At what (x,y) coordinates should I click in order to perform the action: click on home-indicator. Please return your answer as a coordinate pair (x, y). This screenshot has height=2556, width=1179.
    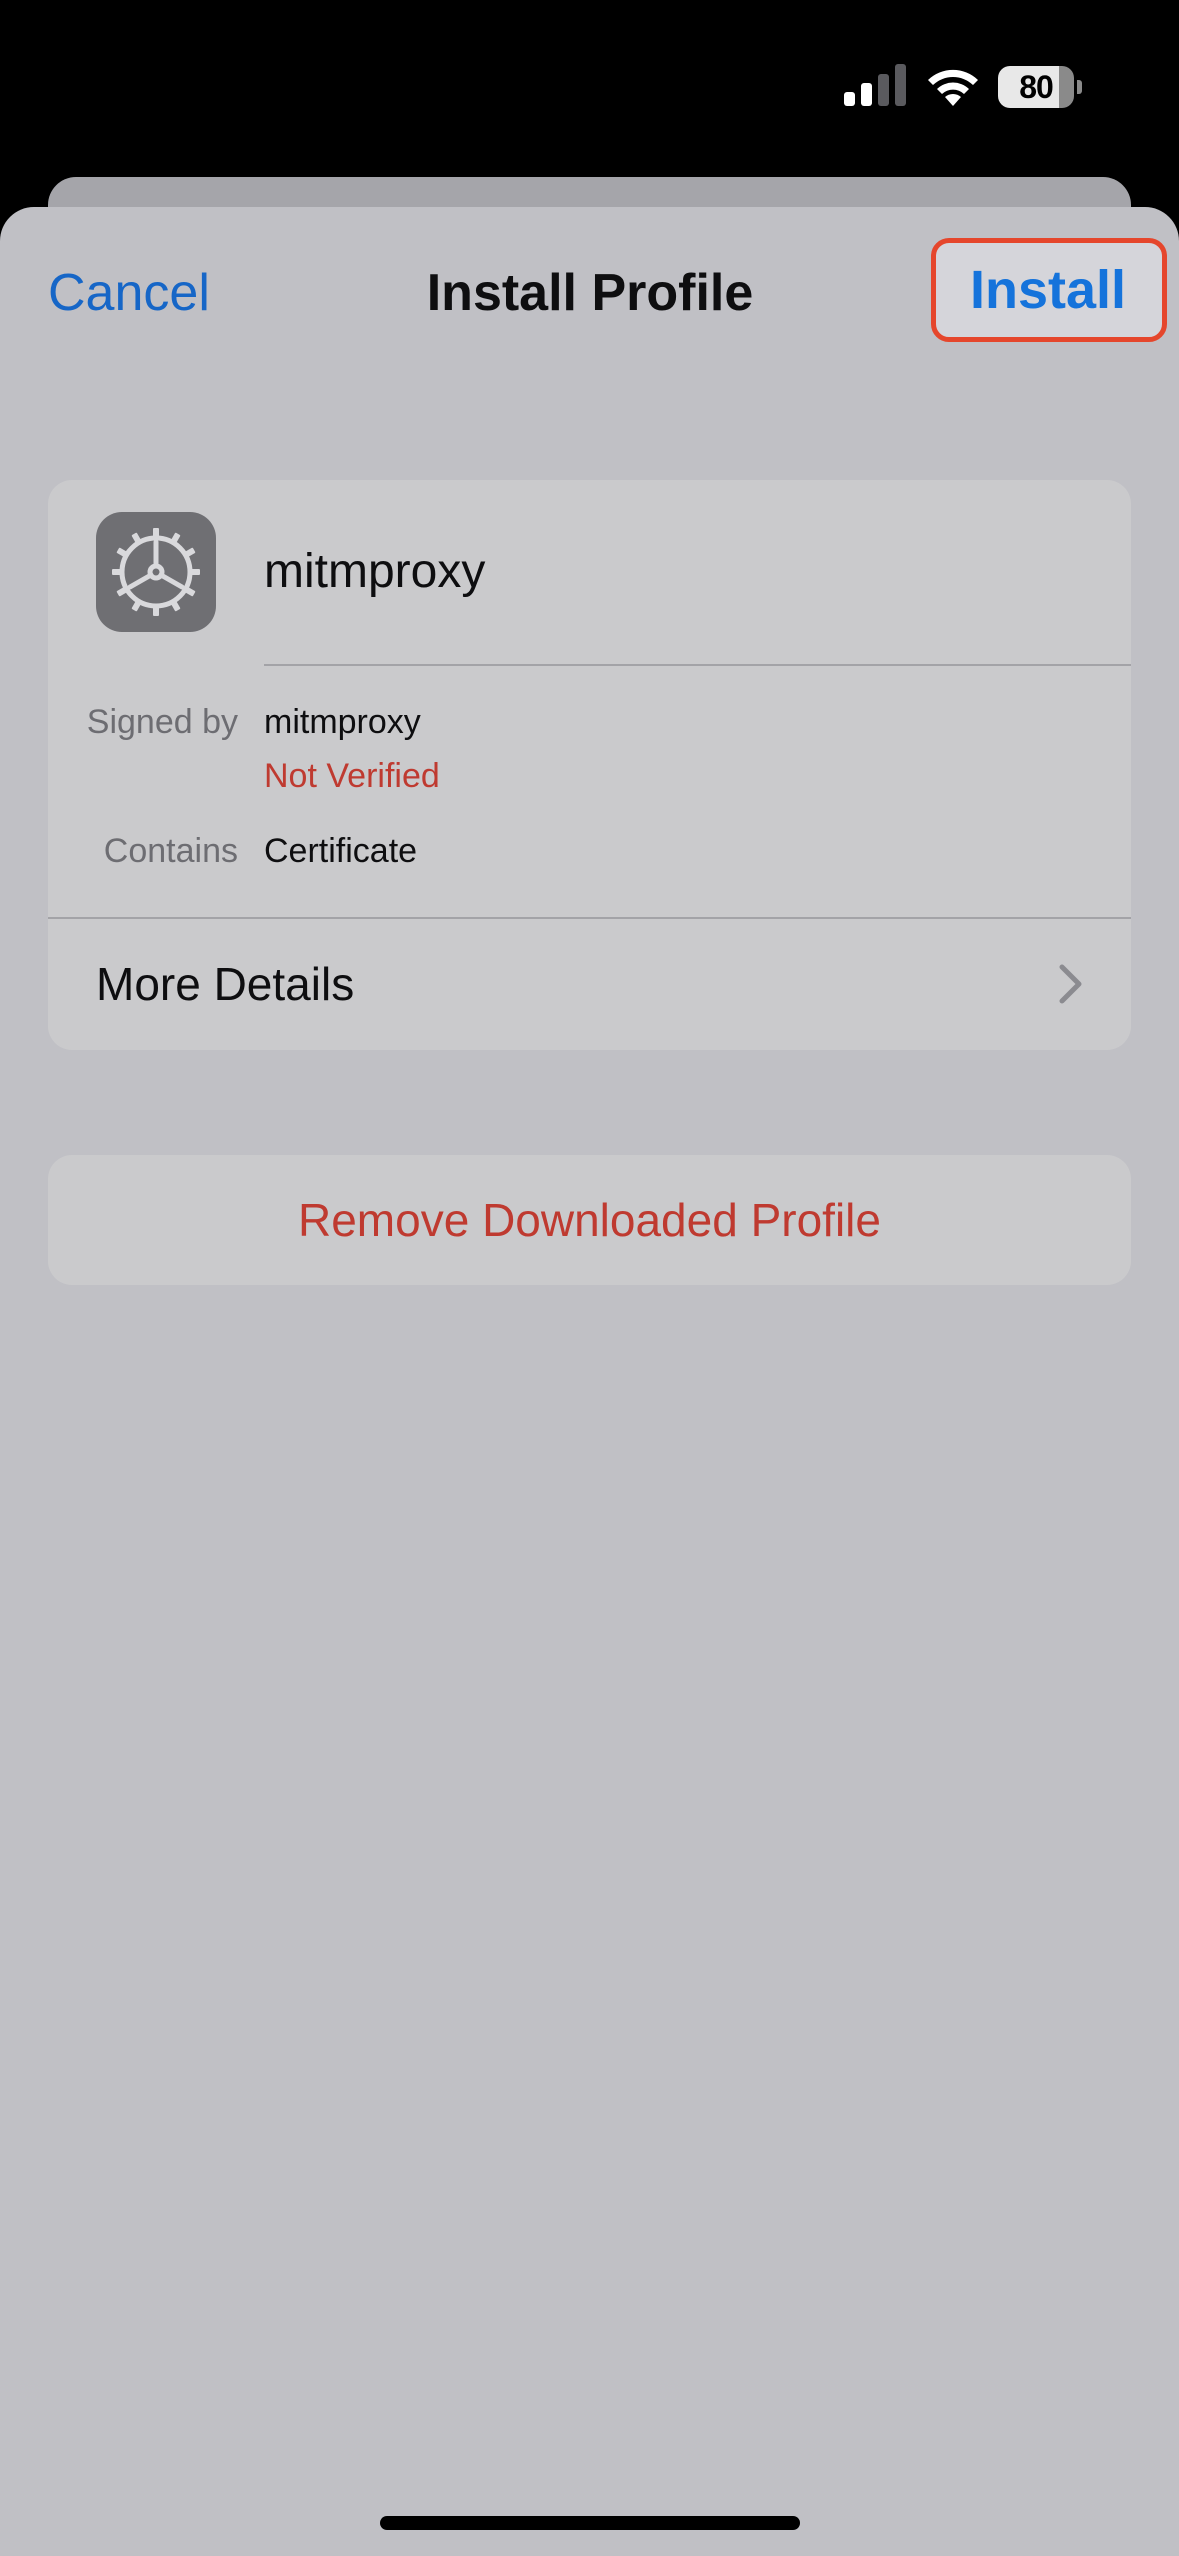
    Looking at the image, I should click on (590, 2523).